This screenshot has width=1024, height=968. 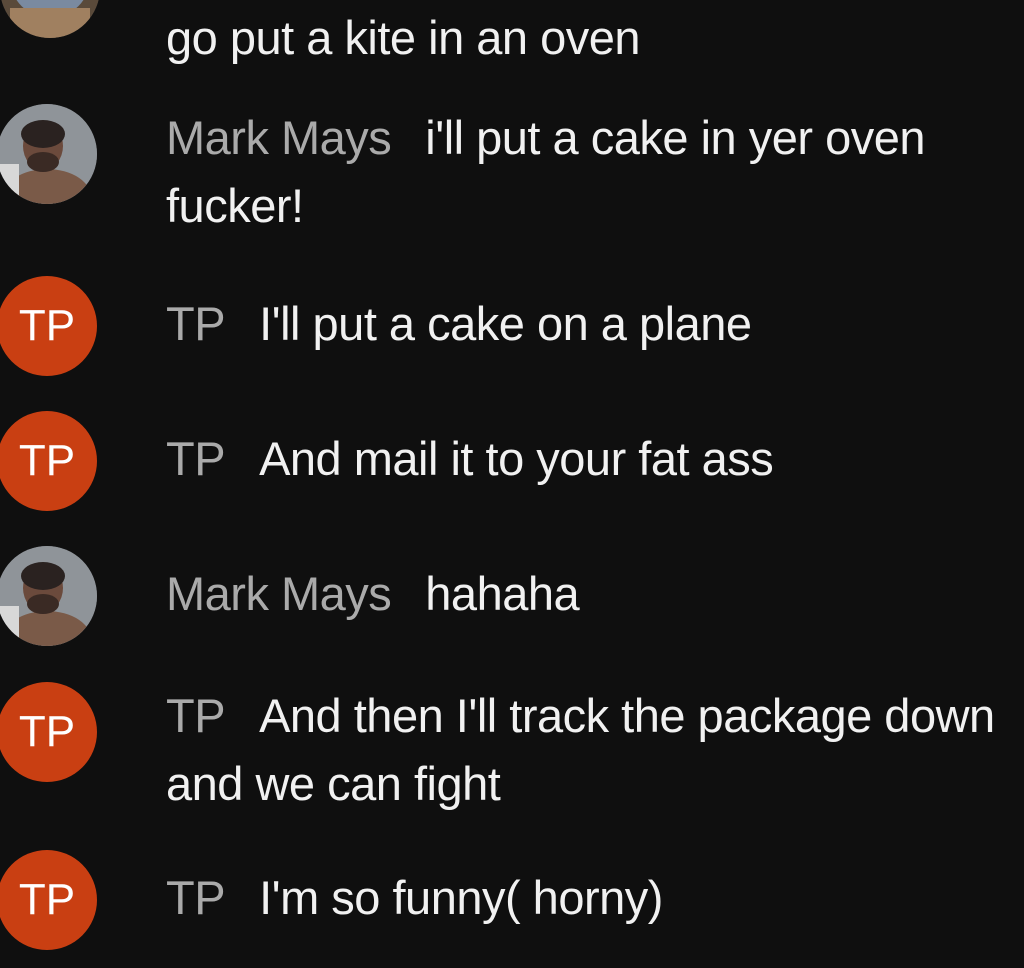 I want to click on message-content: go put a kite in an oven, so click(x=586, y=38).